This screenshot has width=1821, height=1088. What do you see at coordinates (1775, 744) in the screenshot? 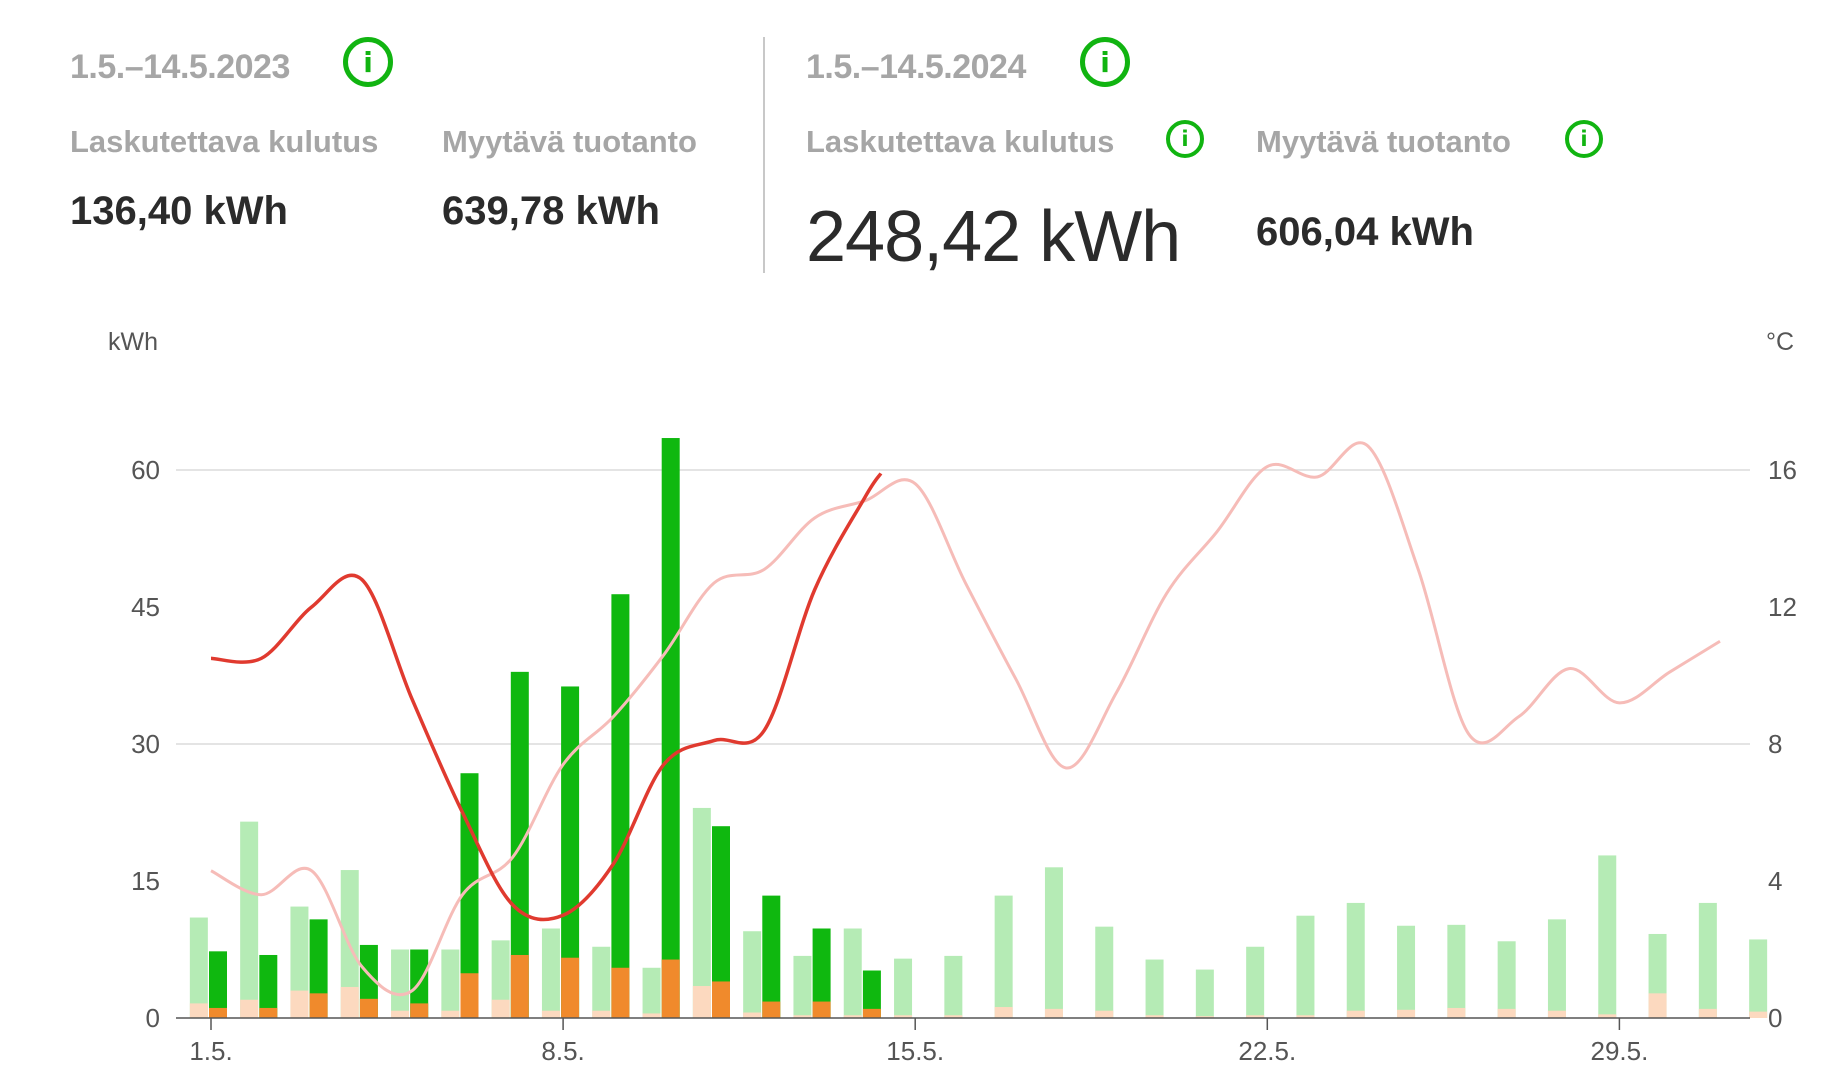
I see `y-right-tick-label: 8` at bounding box center [1775, 744].